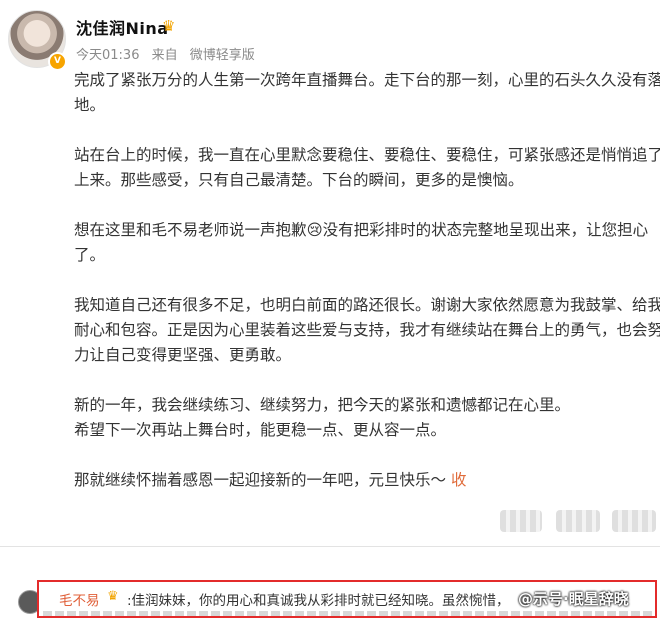  I want to click on post-line: 上来。那些感受，只有自己最清楚。下台的瞬间，更多的是懊恼。, so click(299, 180).